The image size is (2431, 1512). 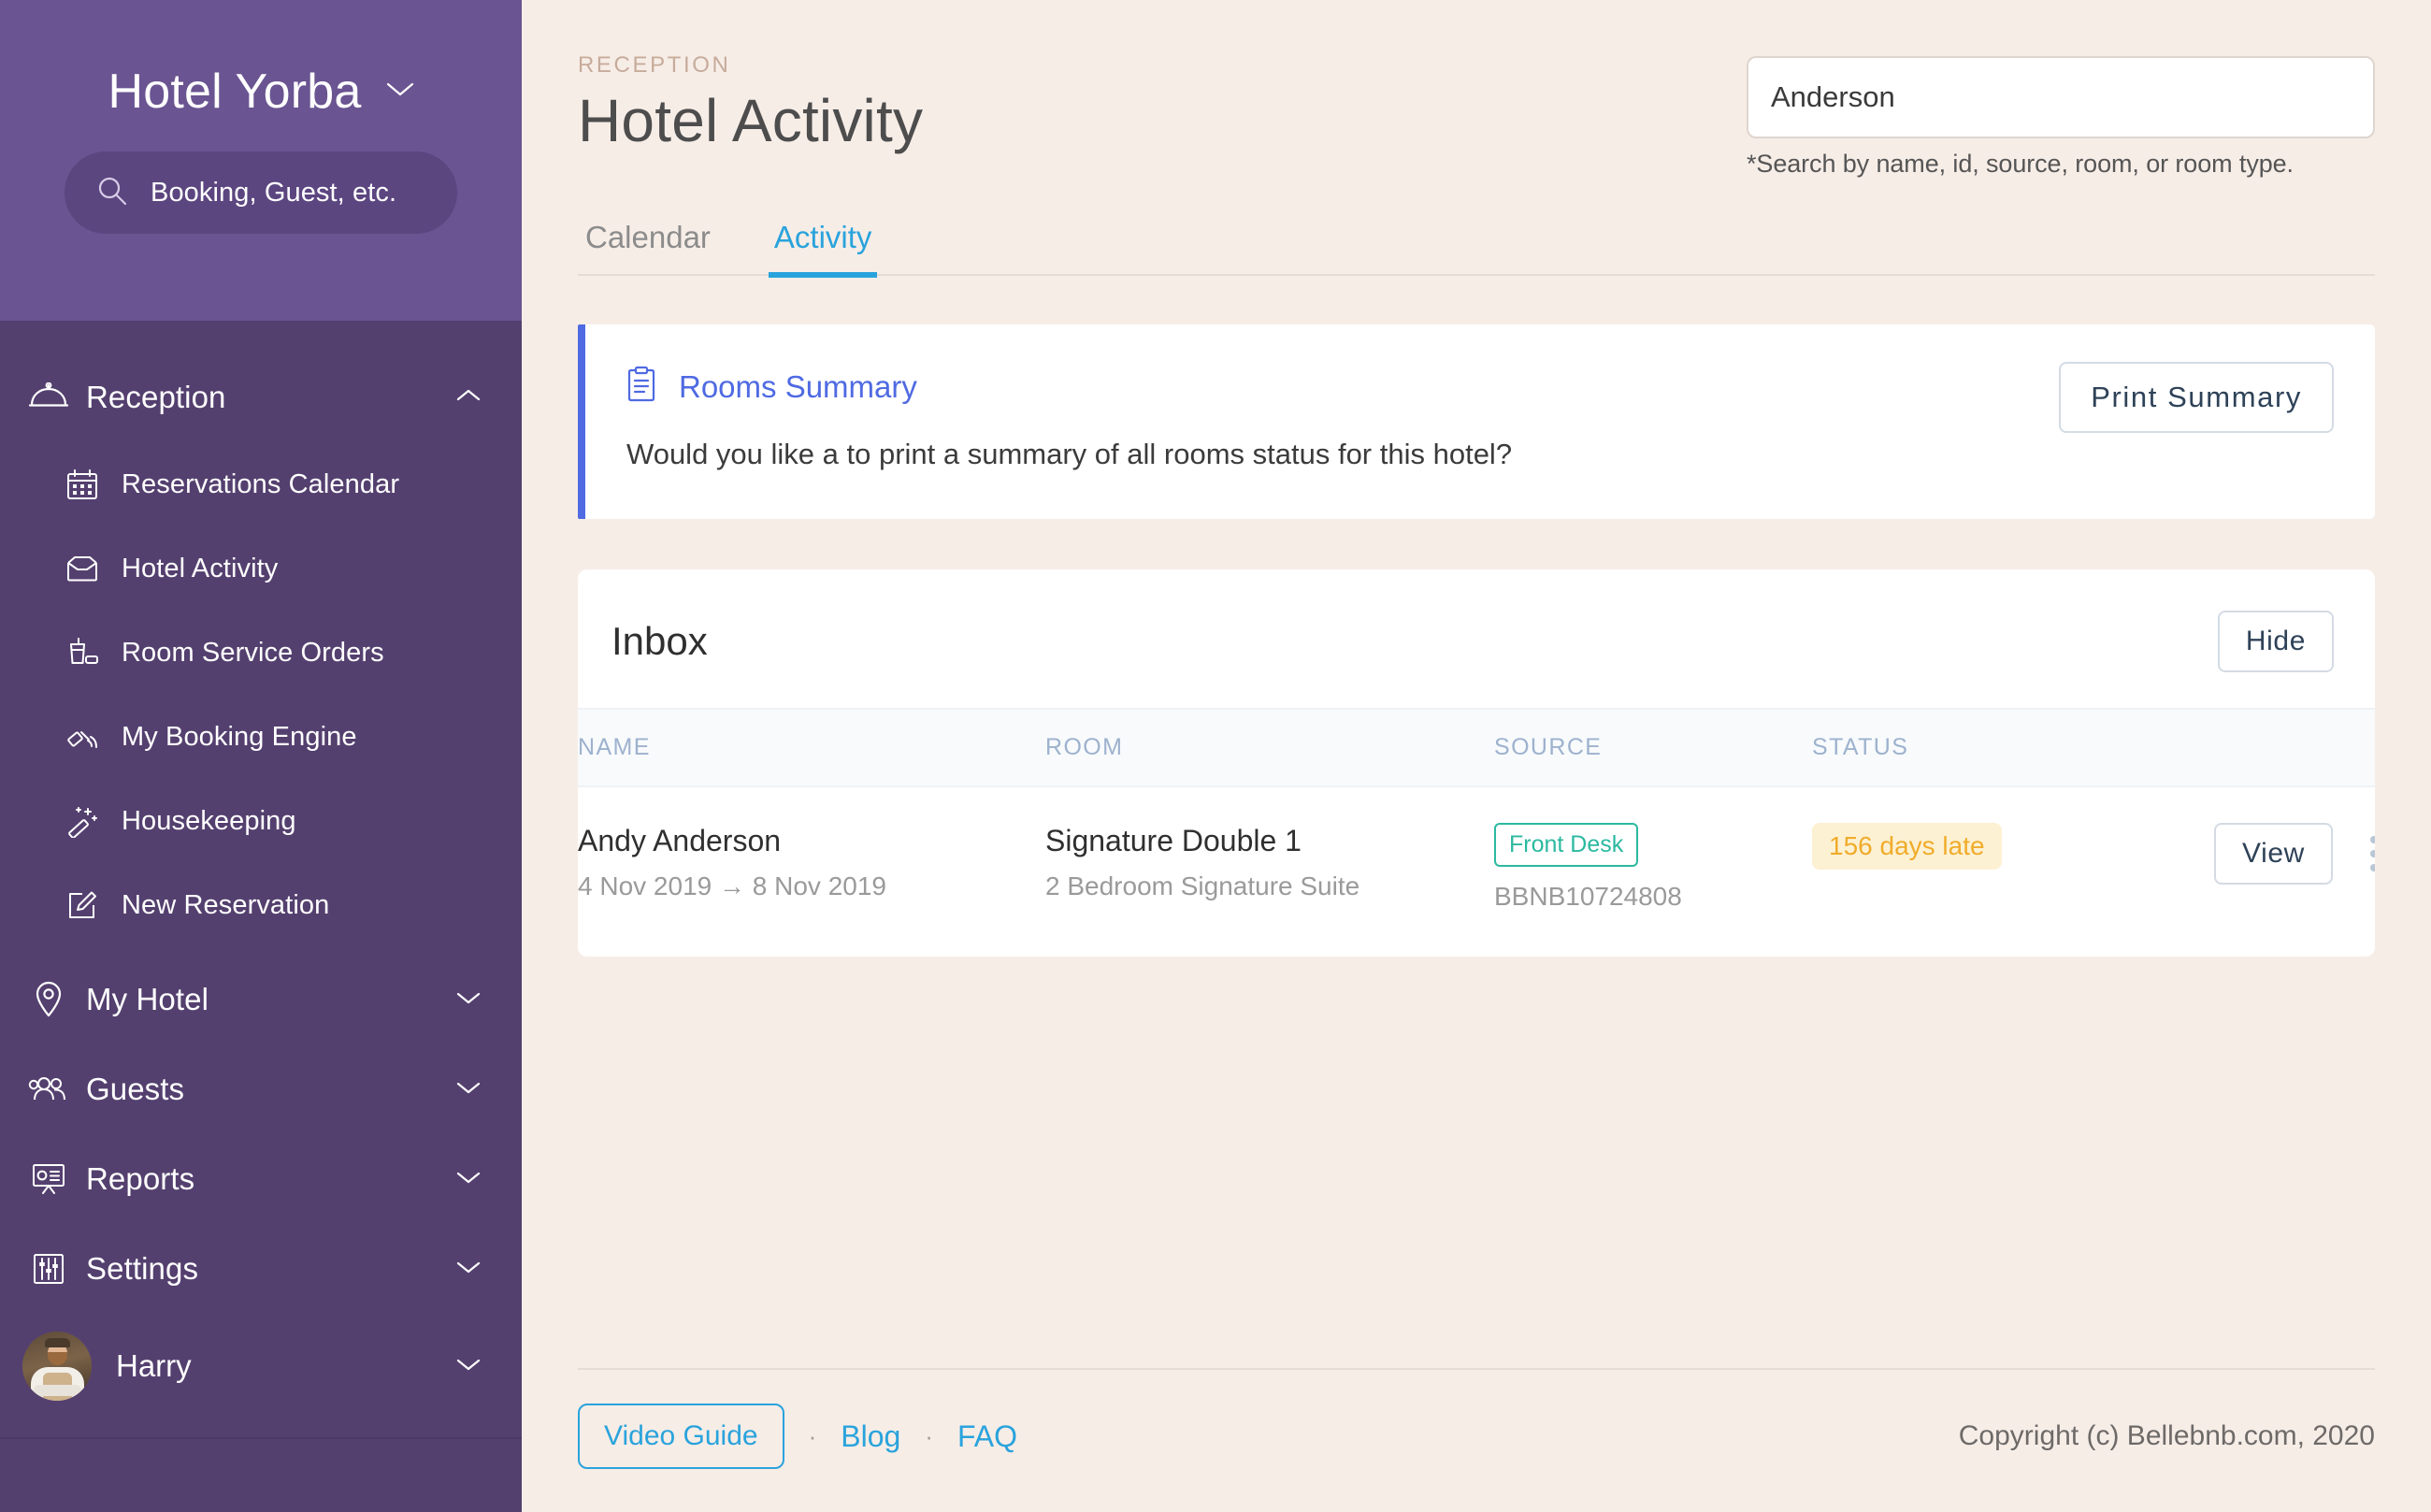 What do you see at coordinates (136, 1089) in the screenshot?
I see `sidebar-group-label: Guests` at bounding box center [136, 1089].